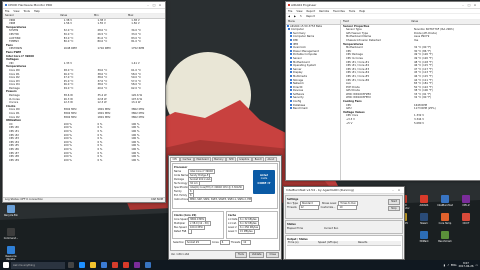  Describe the element at coordinates (114, 265) in the screenshot. I see `hwmonitor-taskbar-icon` at that location.